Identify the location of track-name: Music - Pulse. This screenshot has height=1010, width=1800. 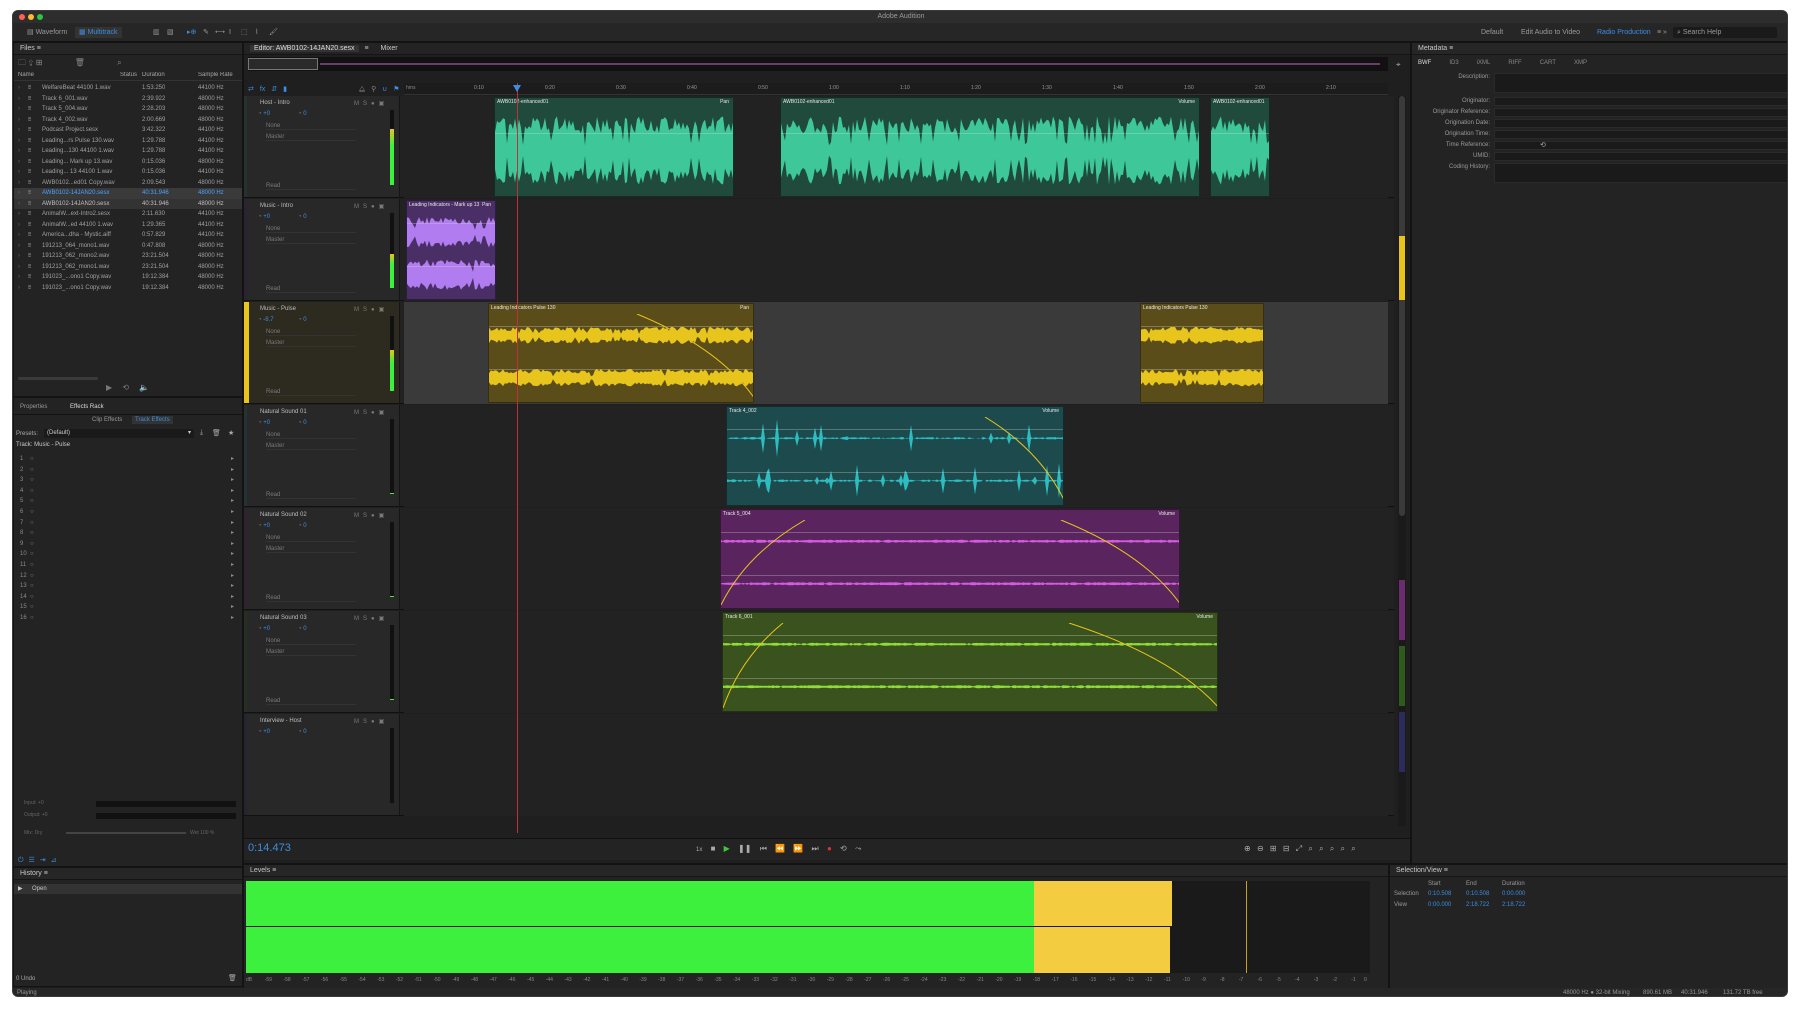
(278, 309).